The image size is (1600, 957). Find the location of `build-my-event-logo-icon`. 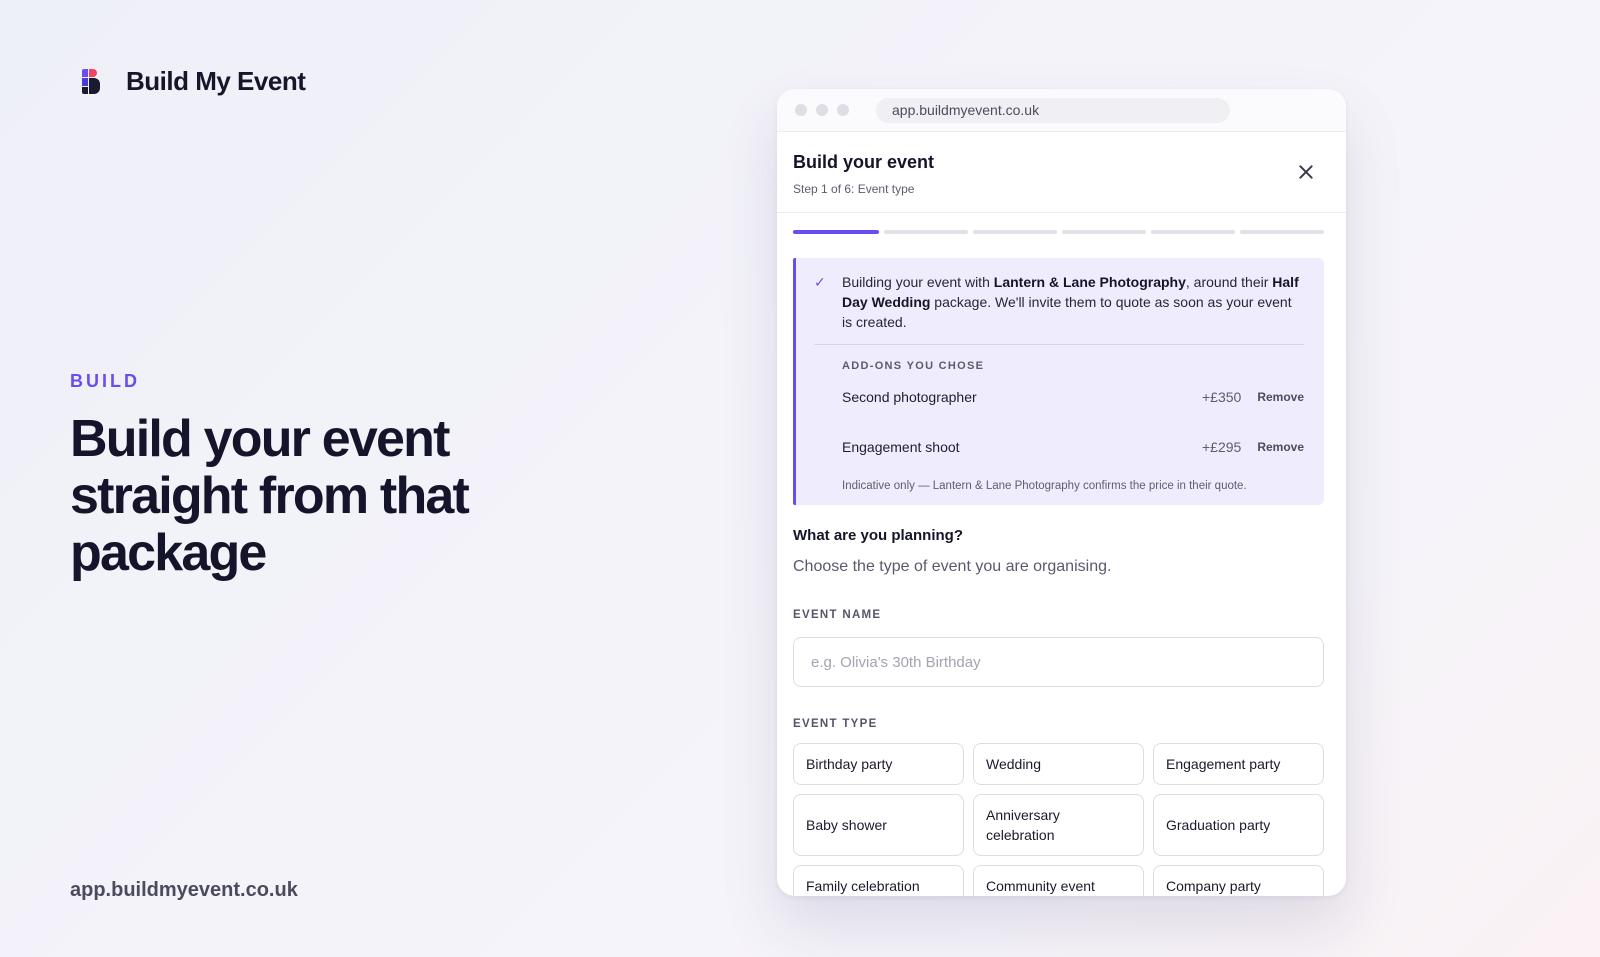

build-my-event-logo-icon is located at coordinates (92, 82).